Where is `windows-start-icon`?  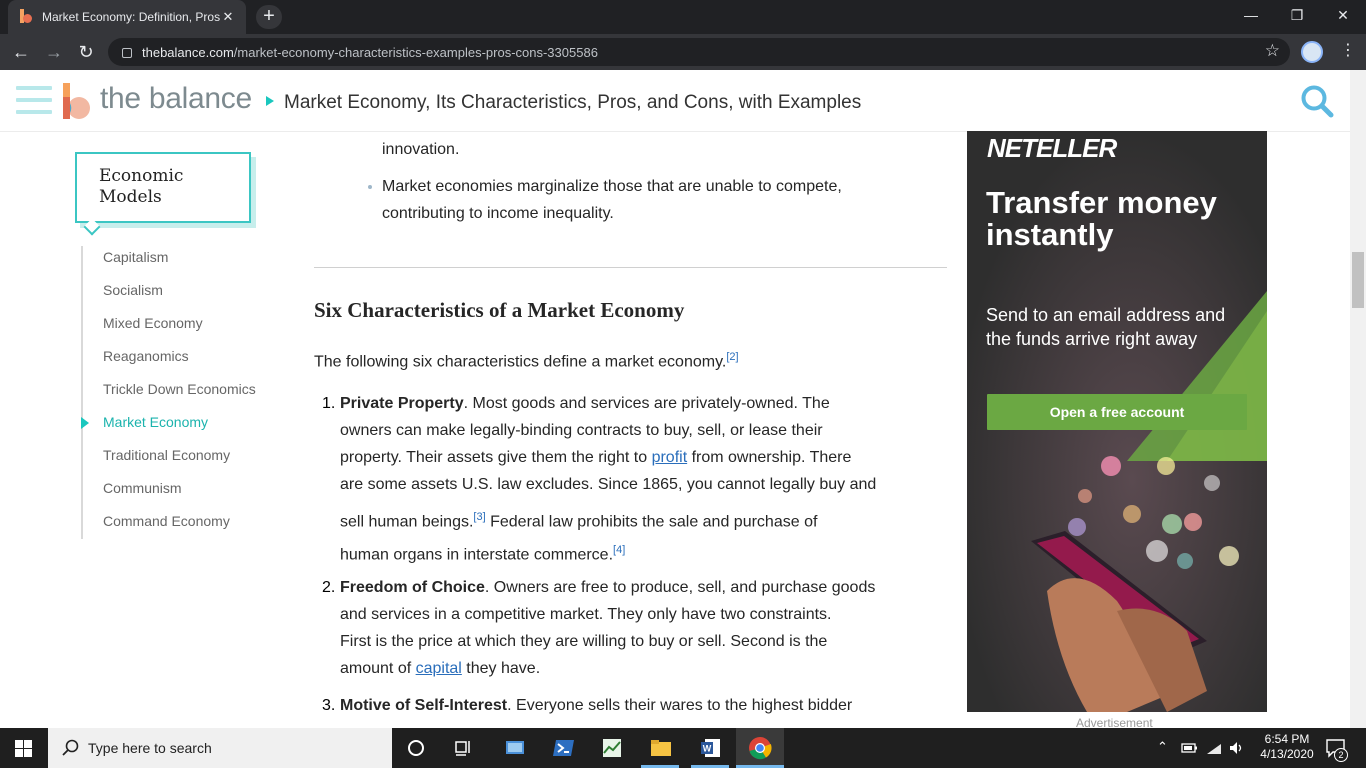 windows-start-icon is located at coordinates (23, 748).